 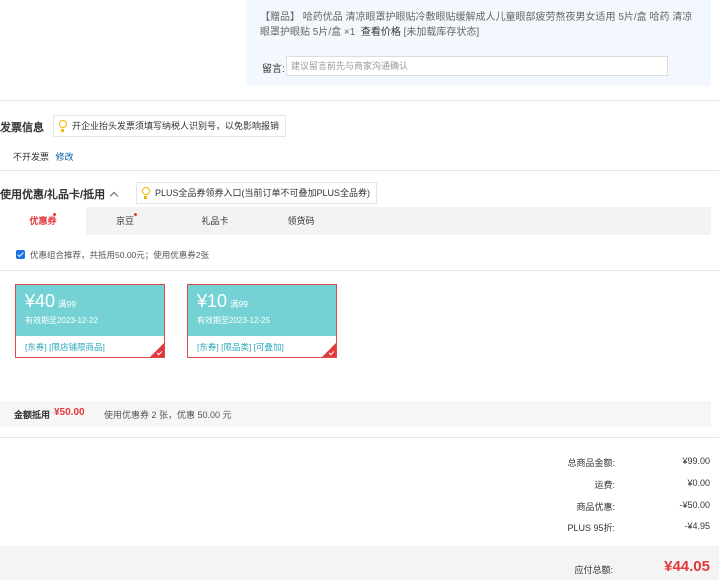 What do you see at coordinates (441, 32) in the screenshot?
I see `stock-status: [未加载库存状态]` at bounding box center [441, 32].